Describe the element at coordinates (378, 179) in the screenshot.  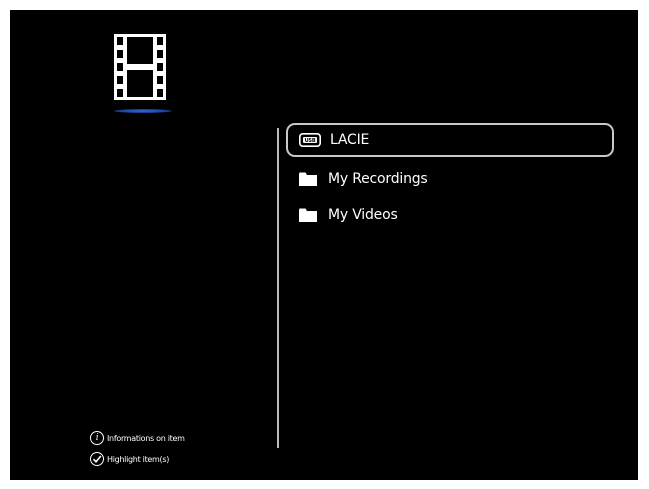
I see `list-item-label: My Recordings` at that location.